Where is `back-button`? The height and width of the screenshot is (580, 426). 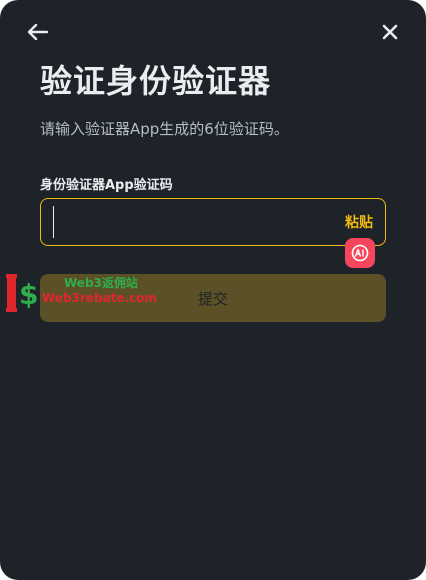
back-button is located at coordinates (38, 32).